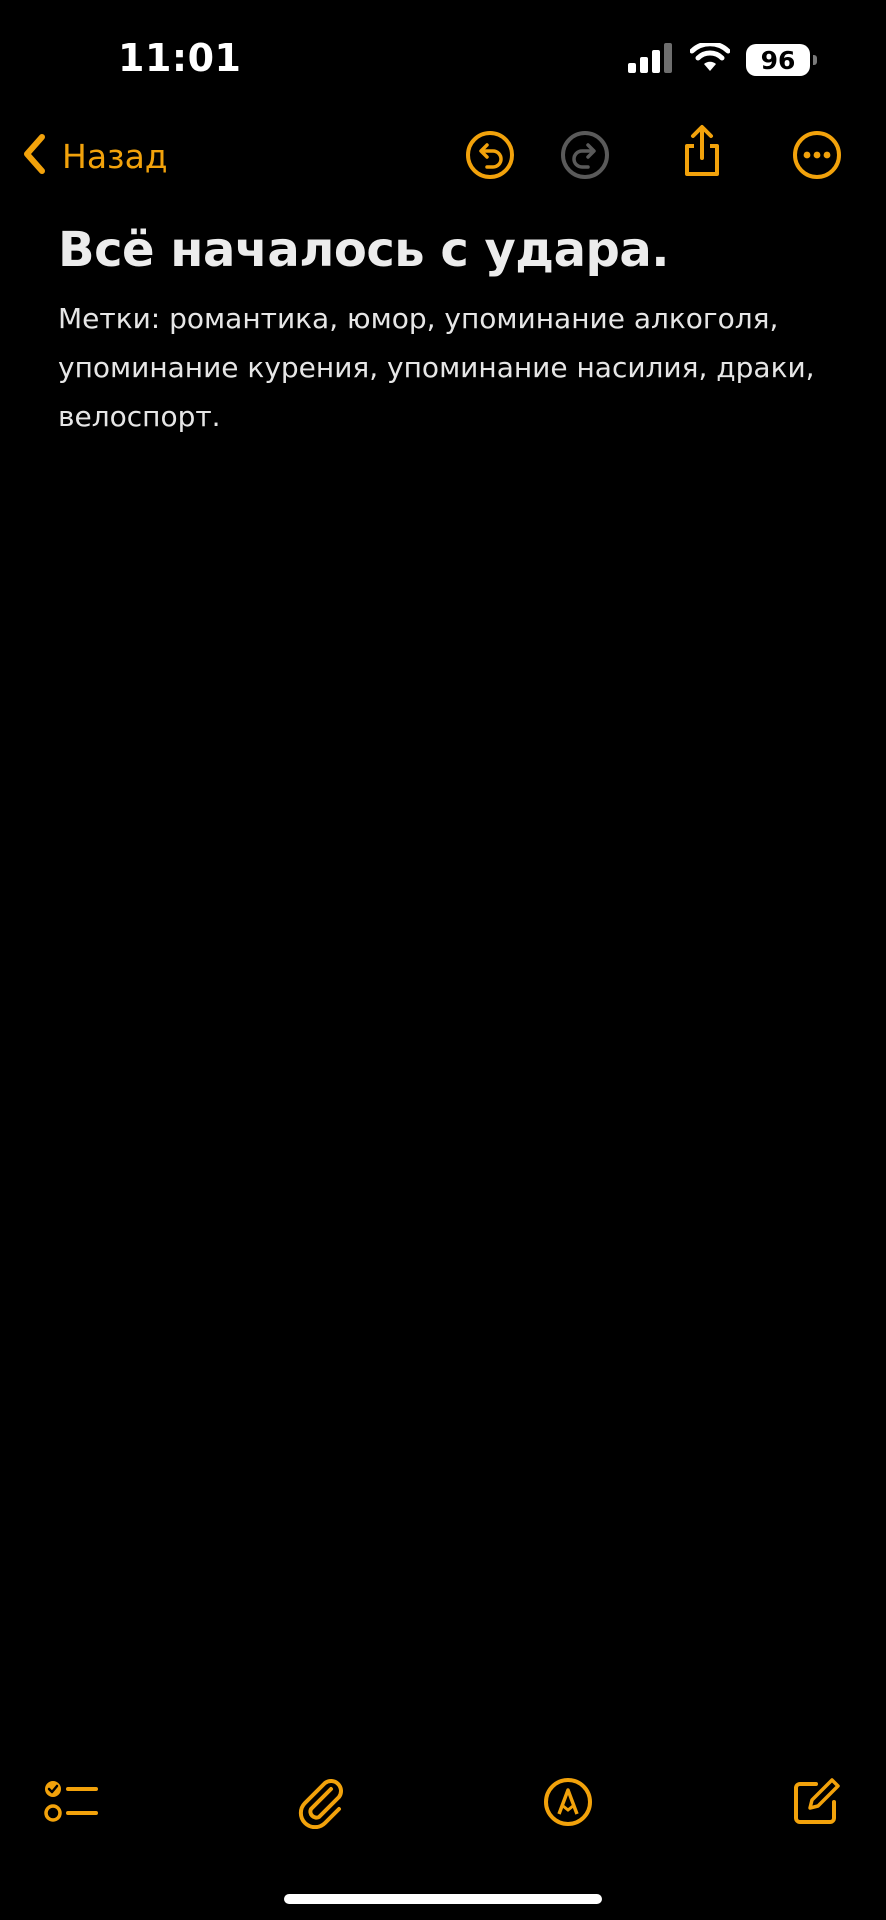  Describe the element at coordinates (702, 151) in the screenshot. I see `share-button` at that location.